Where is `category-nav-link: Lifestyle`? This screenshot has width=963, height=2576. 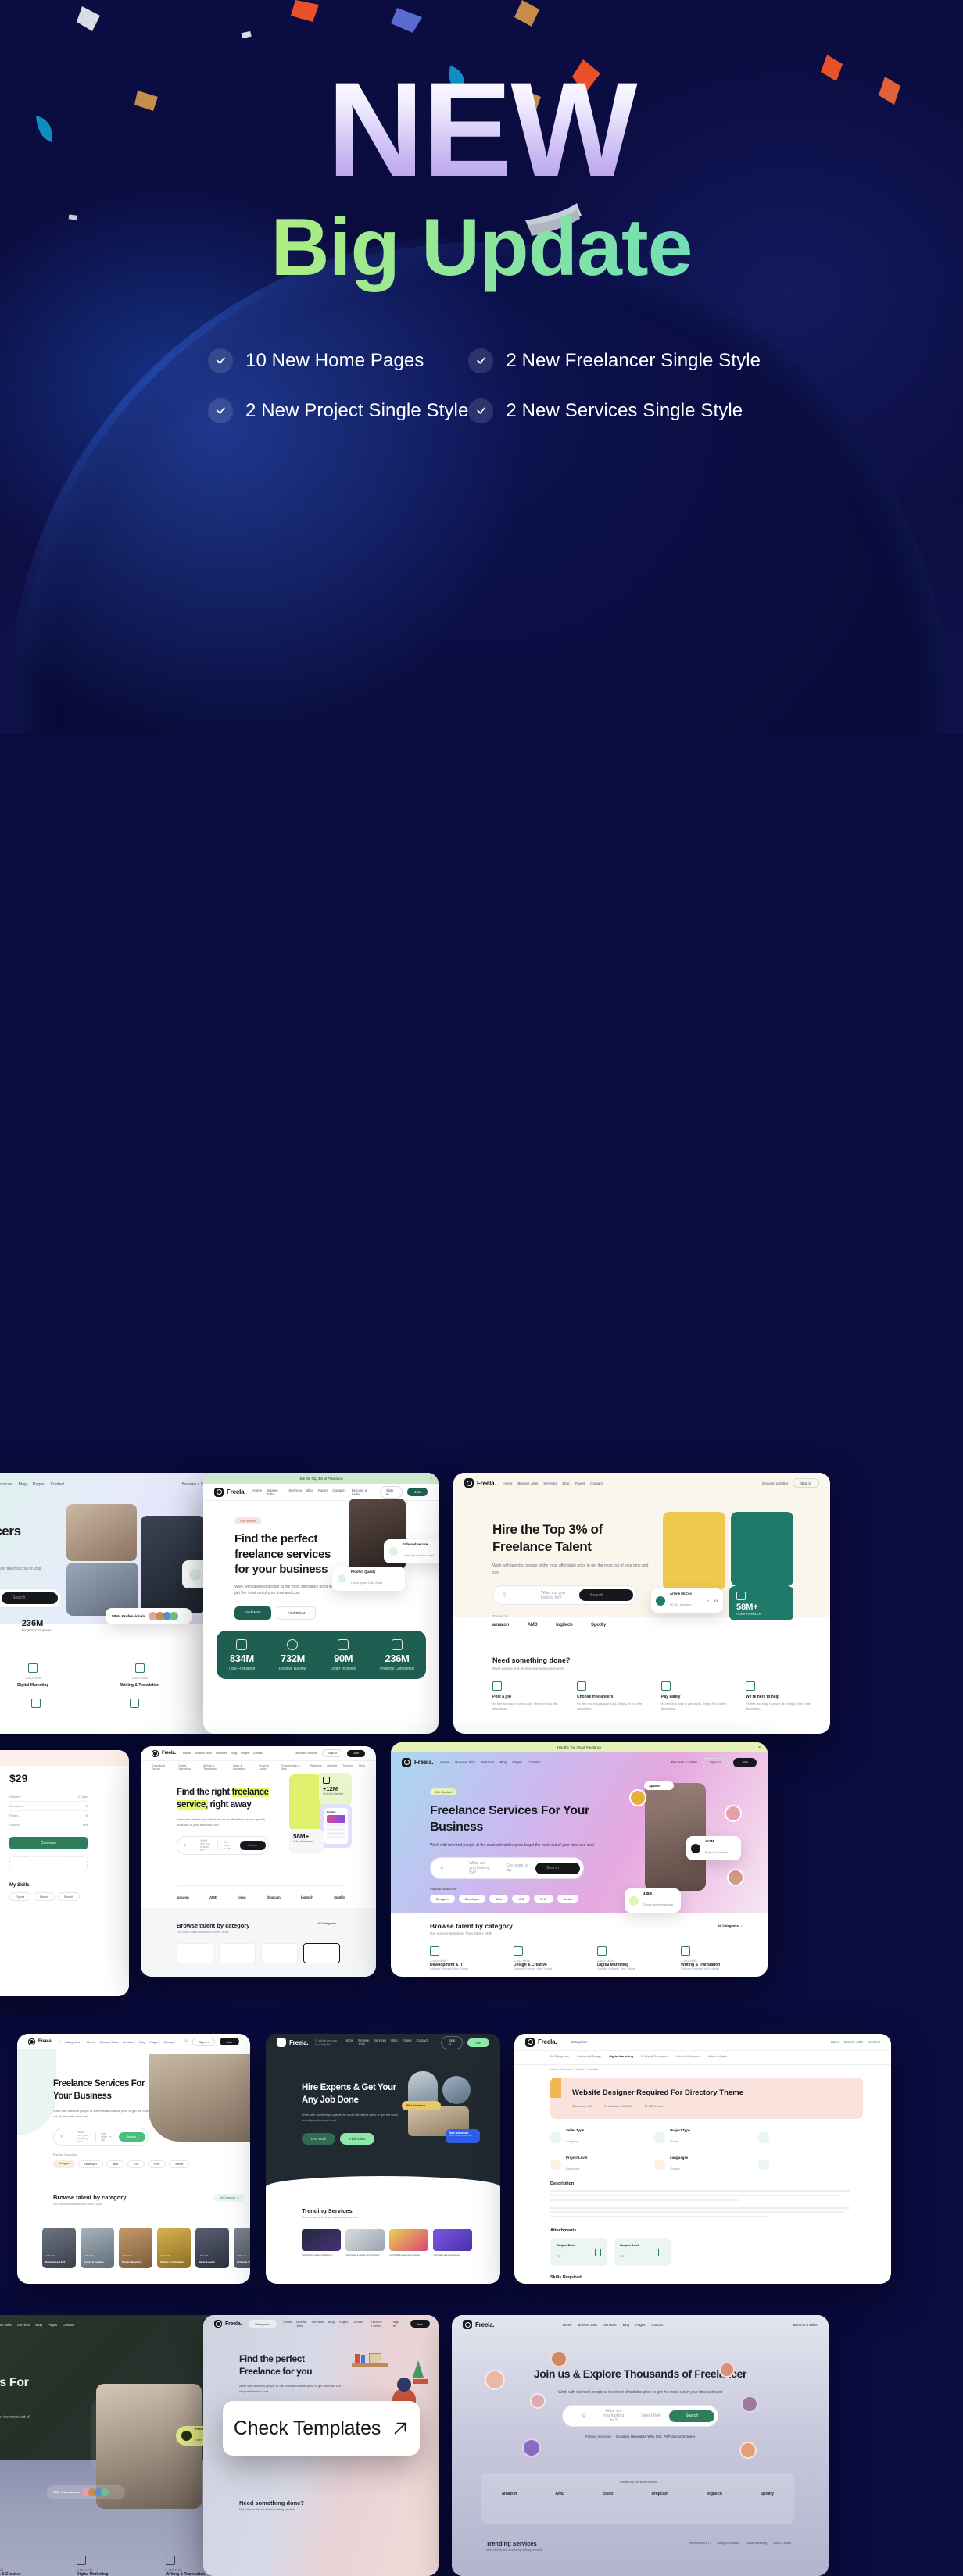
category-nav-link: Lifestyle is located at coordinates (332, 1767).